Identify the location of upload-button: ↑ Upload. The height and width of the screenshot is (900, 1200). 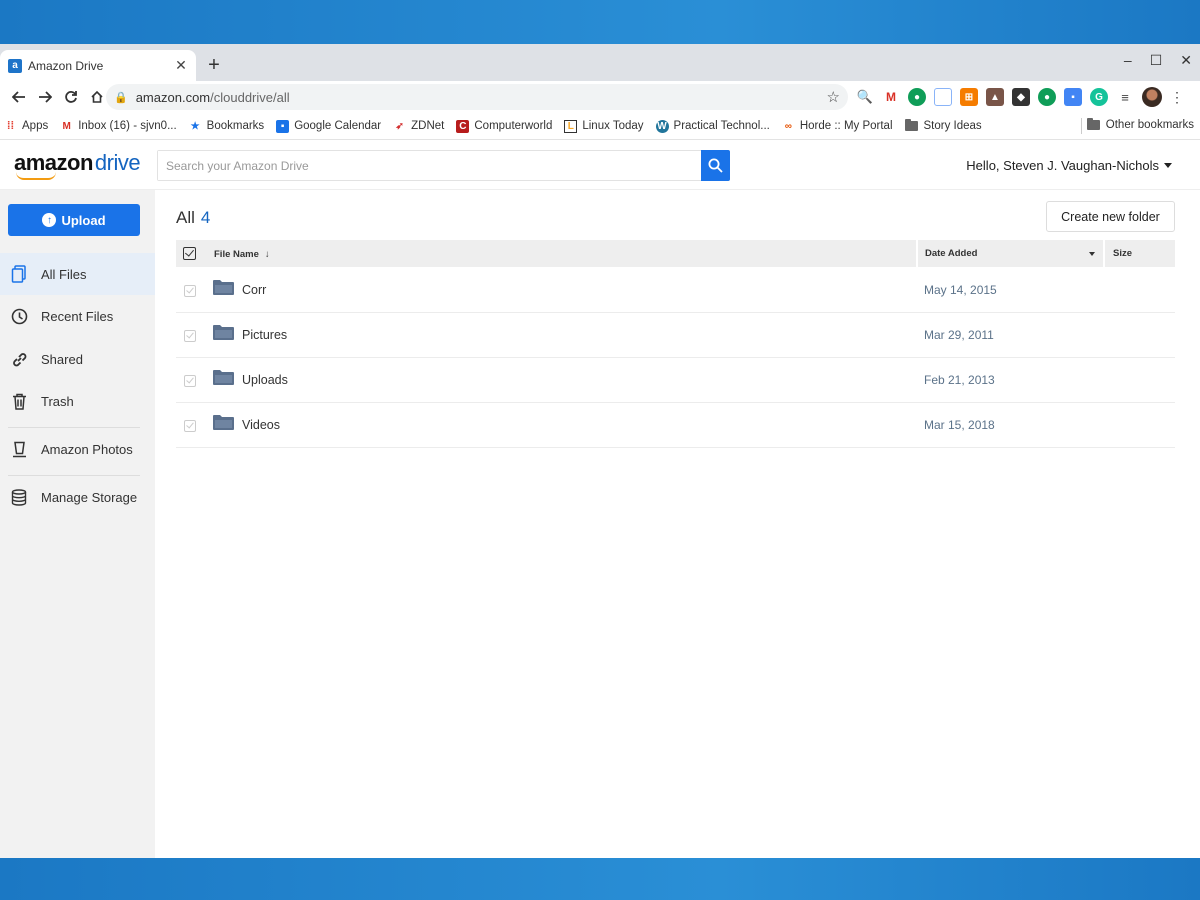
(74, 220).